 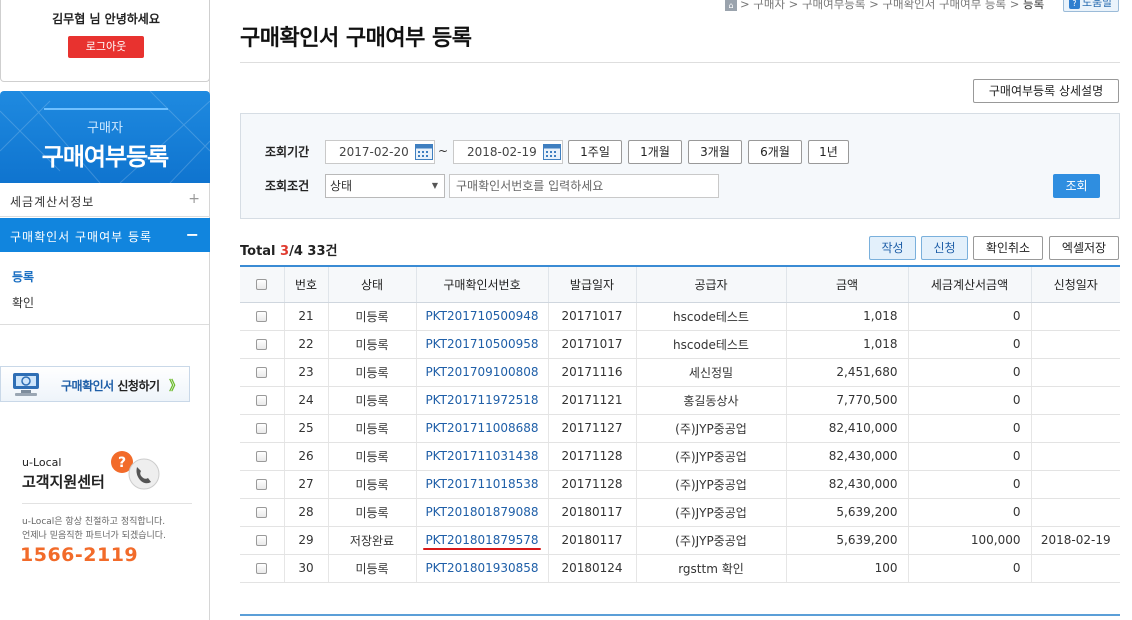 I want to click on expand-icon: +, so click(x=194, y=199).